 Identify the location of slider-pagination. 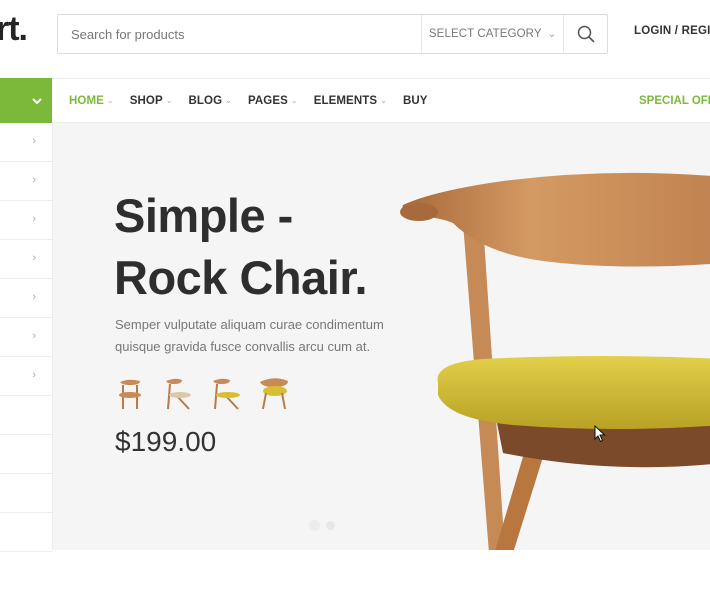
(322, 525).